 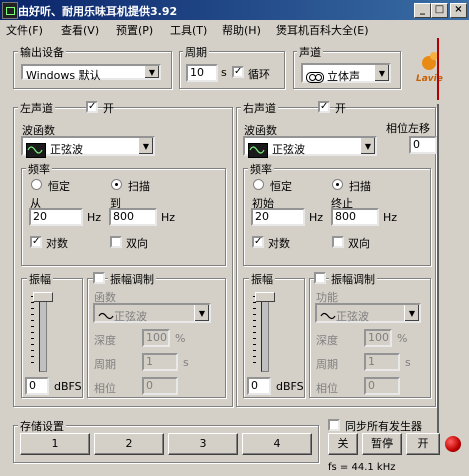 What do you see at coordinates (42, 426) in the screenshot?
I see `storage-label: 存储设置` at bounding box center [42, 426].